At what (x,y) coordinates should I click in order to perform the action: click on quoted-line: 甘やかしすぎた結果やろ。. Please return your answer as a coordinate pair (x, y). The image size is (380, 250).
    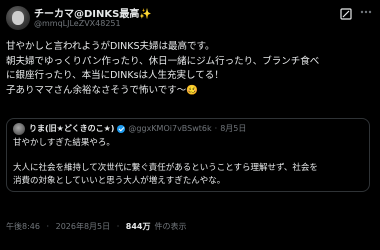
    Looking at the image, I should click on (64, 143).